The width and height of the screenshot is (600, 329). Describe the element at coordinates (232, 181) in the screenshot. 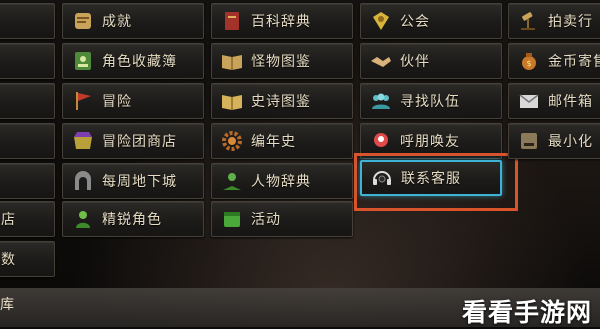

I see `person-book-icon` at that location.